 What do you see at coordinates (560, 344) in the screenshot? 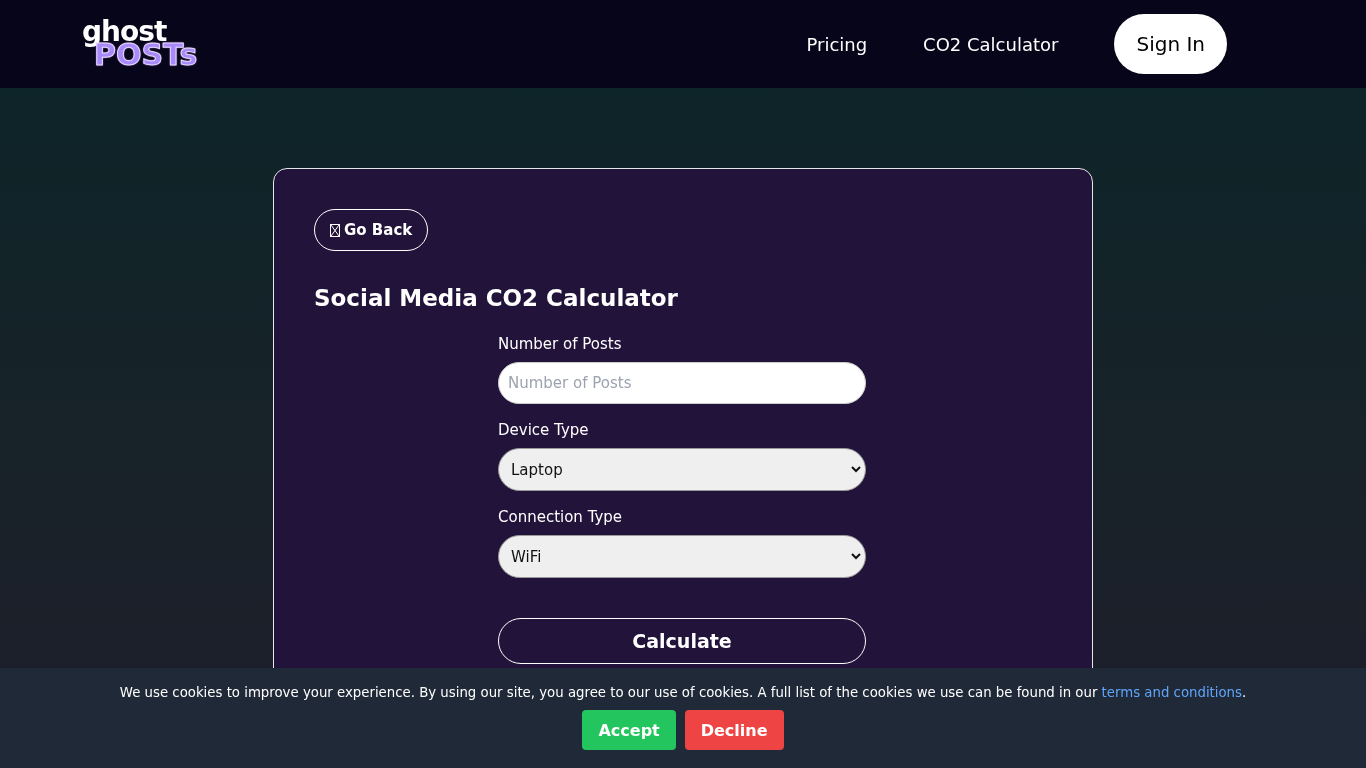
I see `field-label: Number of Posts` at bounding box center [560, 344].